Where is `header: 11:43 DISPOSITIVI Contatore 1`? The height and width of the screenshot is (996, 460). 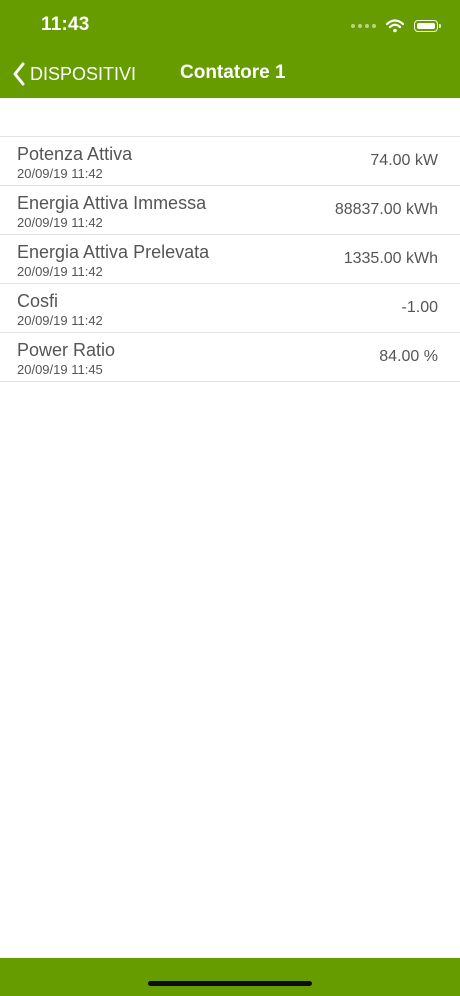 header: 11:43 DISPOSITIVI Contatore 1 is located at coordinates (230, 49).